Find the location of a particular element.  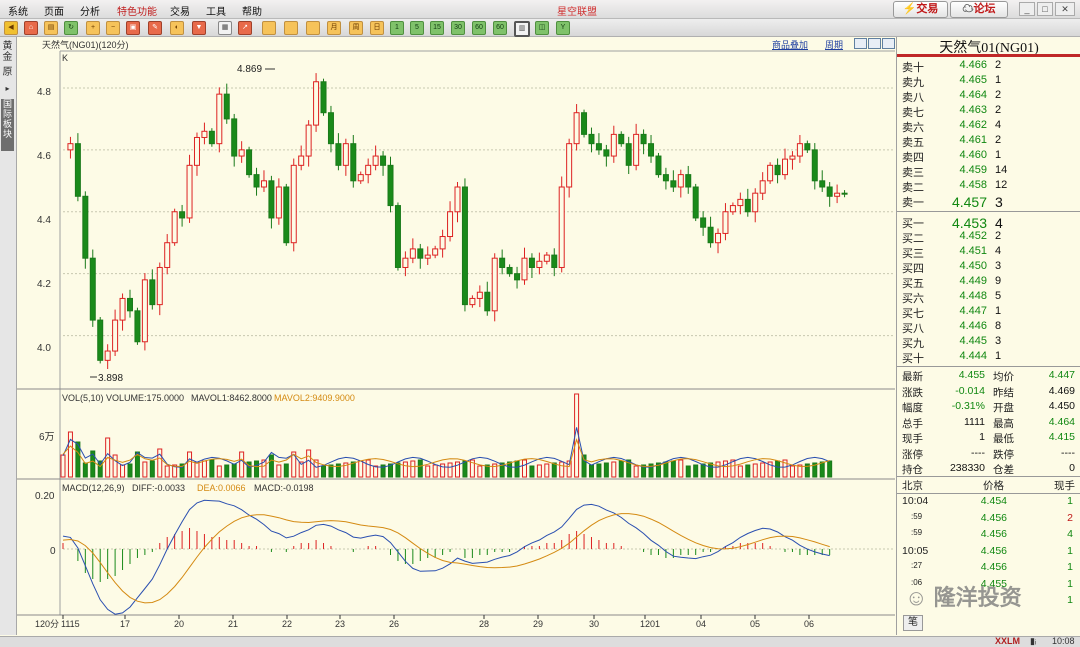

period-extra: 60 is located at coordinates (500, 28).